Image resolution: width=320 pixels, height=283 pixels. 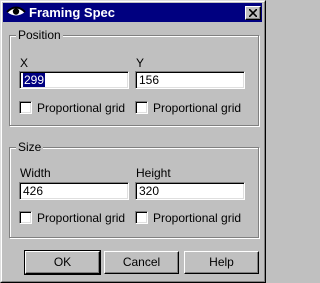 What do you see at coordinates (140, 63) in the screenshot?
I see `y-label: Y` at bounding box center [140, 63].